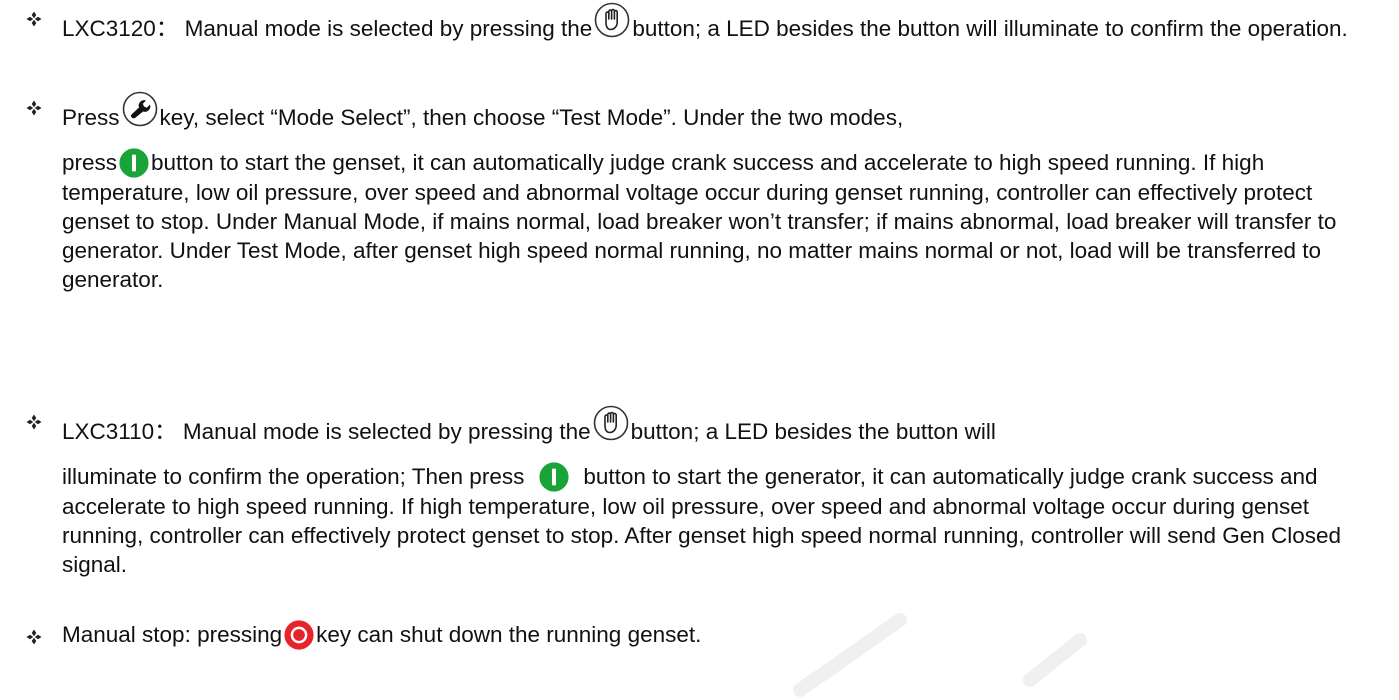 The height and width of the screenshot is (700, 1399). What do you see at coordinates (813, 431) in the screenshot?
I see `item-text: button; a LED besides the button will` at bounding box center [813, 431].